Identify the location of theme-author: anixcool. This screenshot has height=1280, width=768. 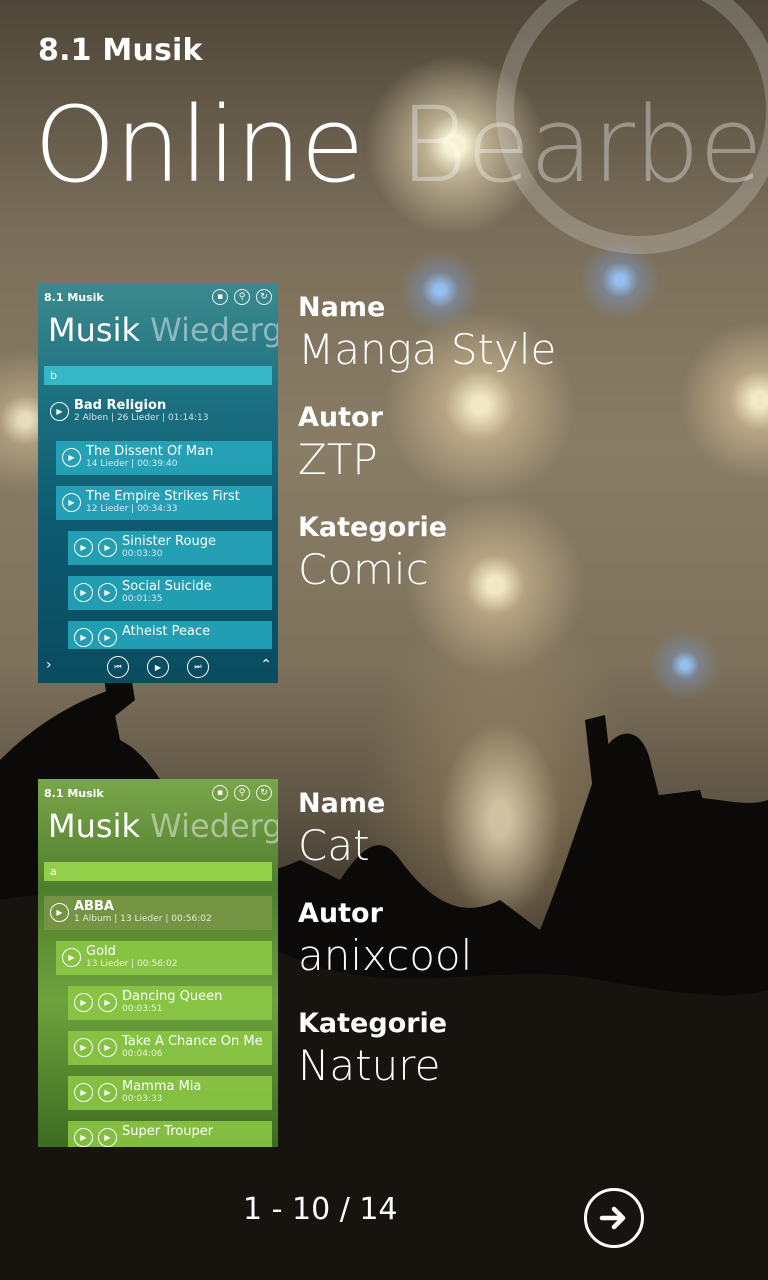
(385, 955).